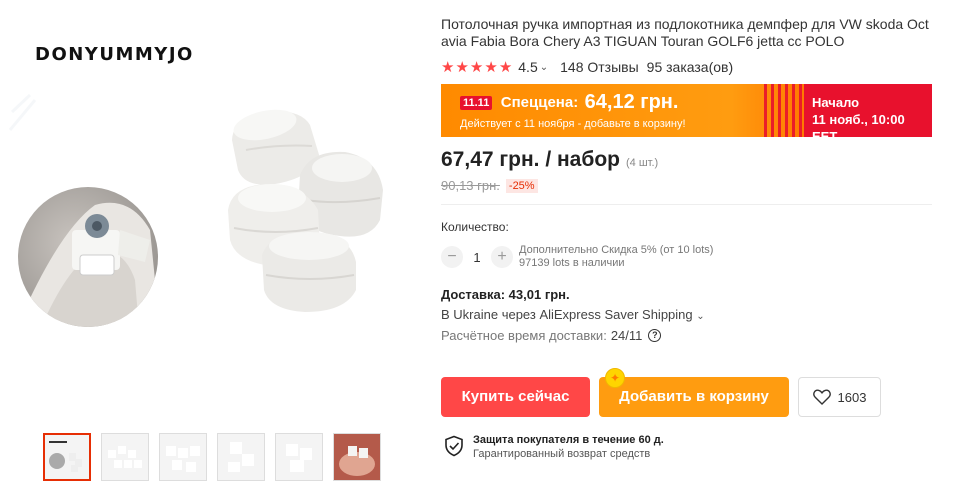 Image resolution: width=960 pixels, height=497 pixels. I want to click on bulk-discount-note: Дополнительно Скидка 5% (от 10 lots), so click(616, 250).